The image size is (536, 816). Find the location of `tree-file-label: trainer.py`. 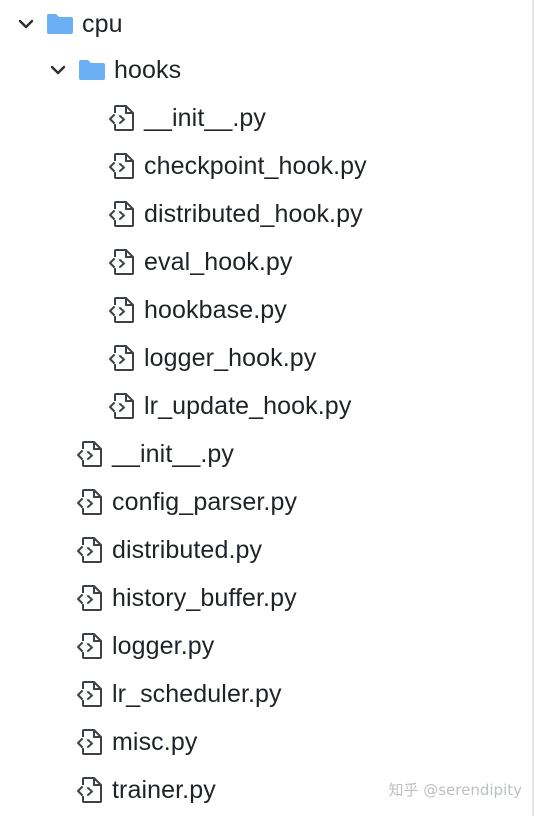

tree-file-label: trainer.py is located at coordinates (164, 789).